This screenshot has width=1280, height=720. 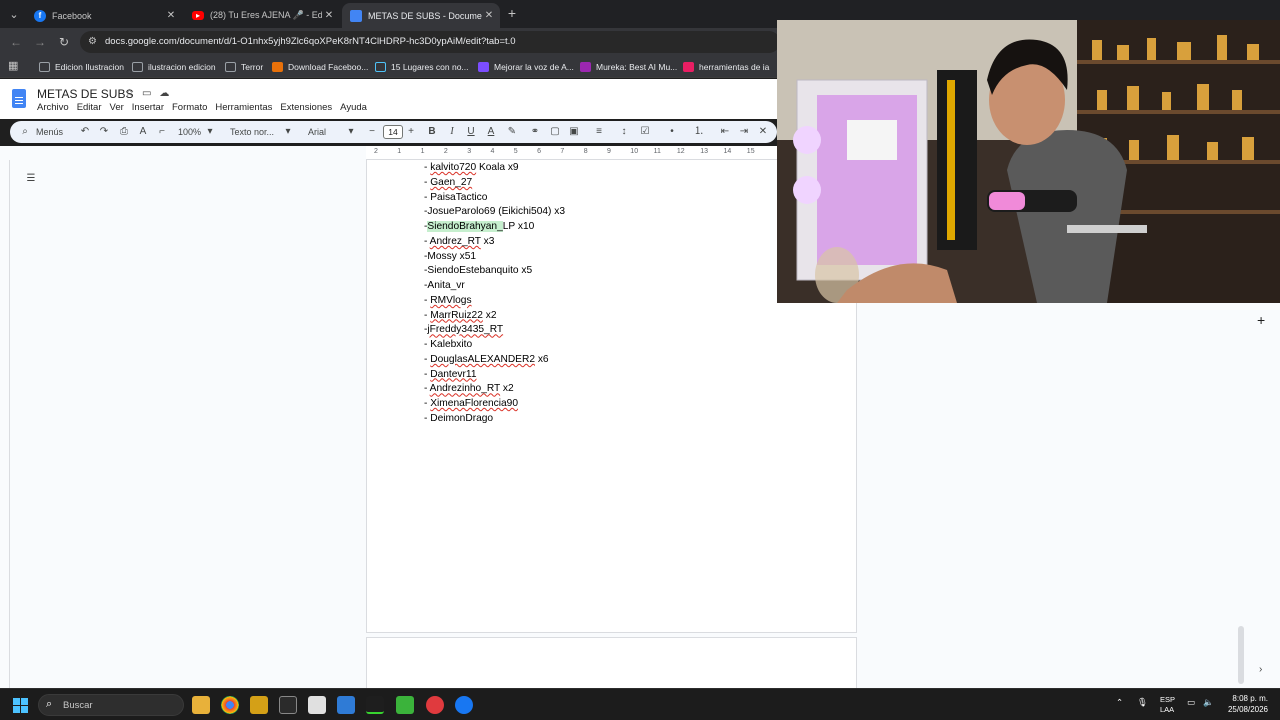 What do you see at coordinates (1167, 705) in the screenshot?
I see `language-indicator: ESP LAA` at bounding box center [1167, 705].